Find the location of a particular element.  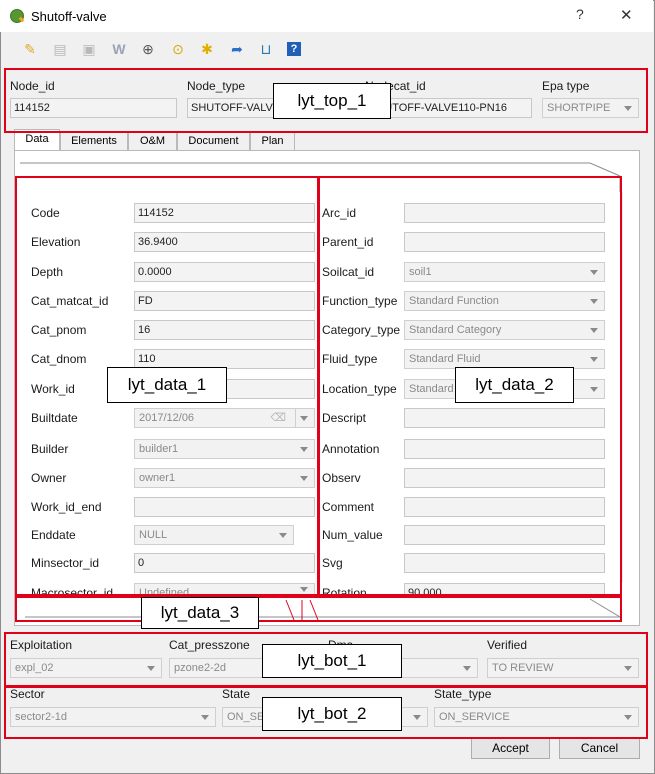

callout-lyt-bot-1: lyt_bot_1 is located at coordinates (332, 661).